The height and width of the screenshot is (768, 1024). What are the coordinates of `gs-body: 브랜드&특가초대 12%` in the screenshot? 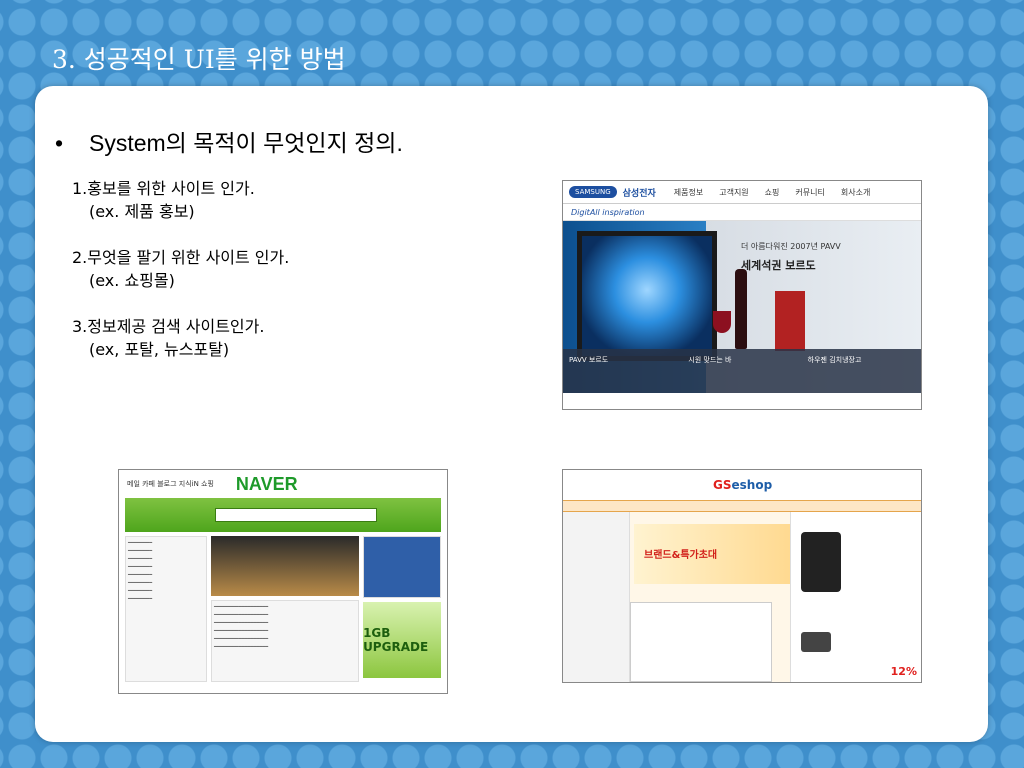 It's located at (742, 597).